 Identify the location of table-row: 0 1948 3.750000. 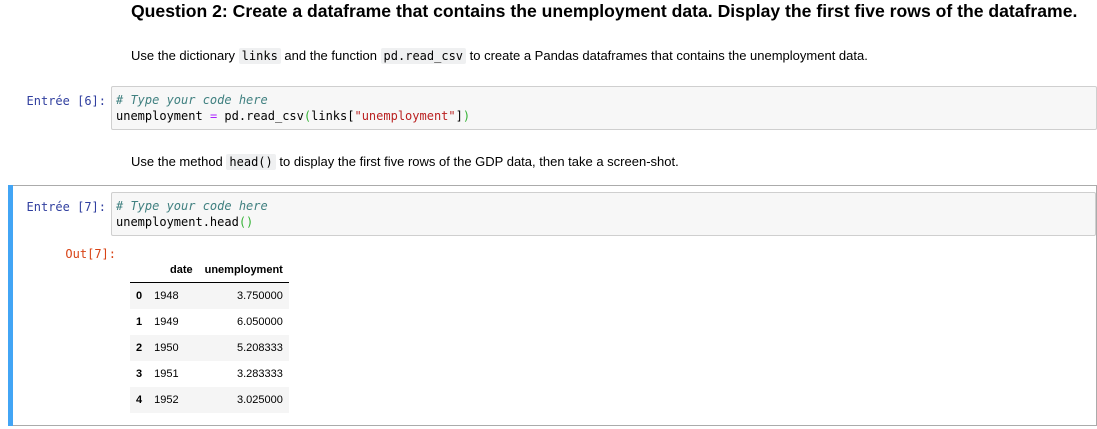
(209, 295).